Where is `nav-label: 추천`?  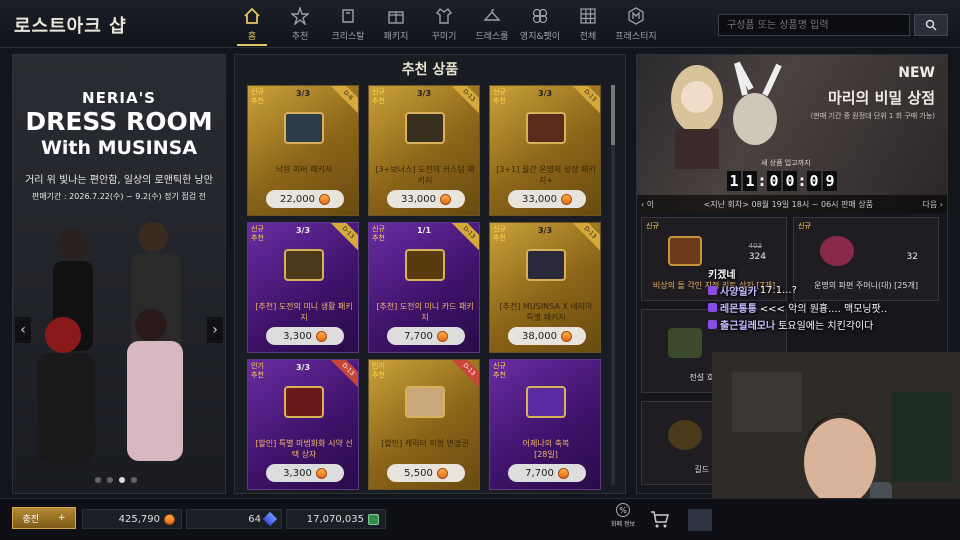
nav-label: 추천 is located at coordinates (300, 37).